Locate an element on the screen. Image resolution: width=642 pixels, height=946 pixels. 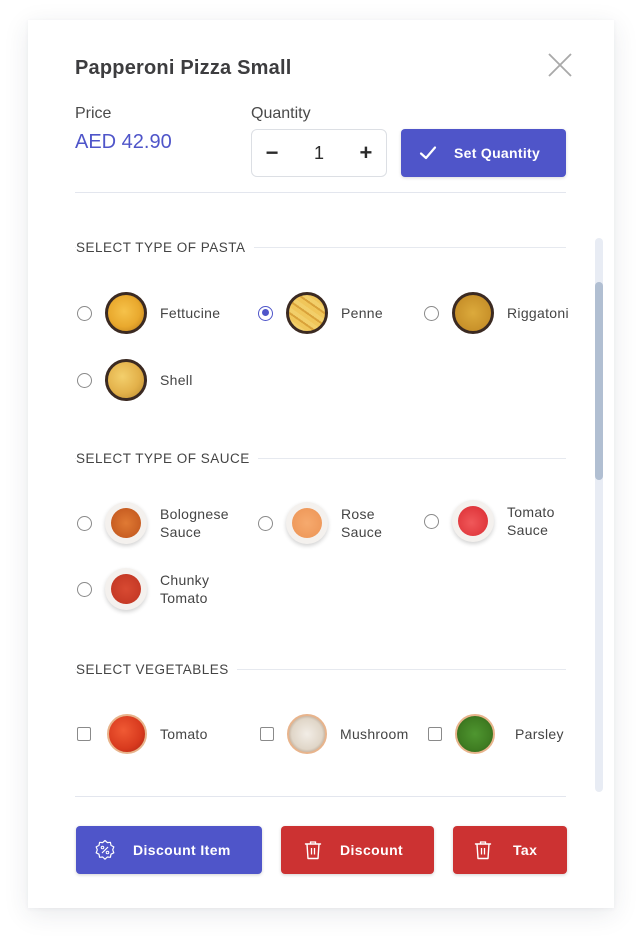
rose-sauce-image is located at coordinates (307, 523).